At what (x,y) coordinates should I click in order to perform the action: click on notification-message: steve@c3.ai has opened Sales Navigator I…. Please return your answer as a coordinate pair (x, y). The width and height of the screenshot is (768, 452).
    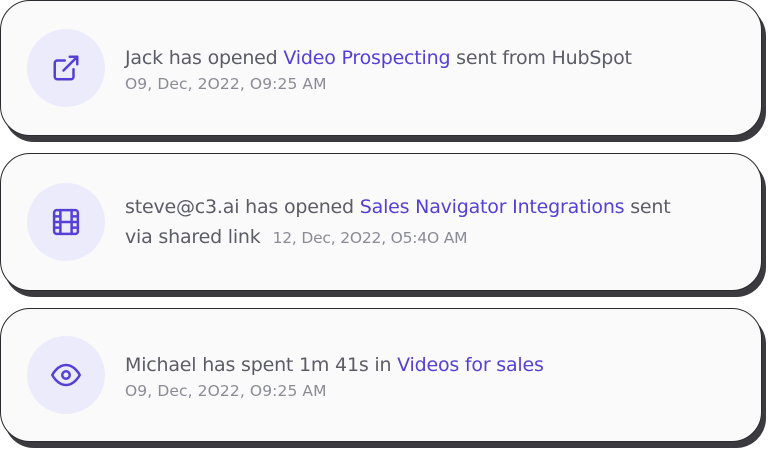
    Looking at the image, I should click on (398, 207).